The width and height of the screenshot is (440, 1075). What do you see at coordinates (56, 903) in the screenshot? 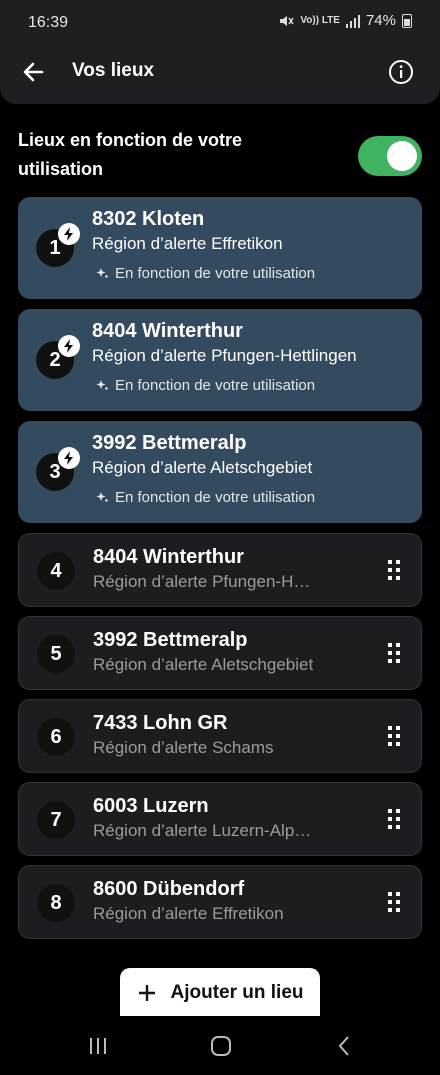
I see `location-index: 8` at bounding box center [56, 903].